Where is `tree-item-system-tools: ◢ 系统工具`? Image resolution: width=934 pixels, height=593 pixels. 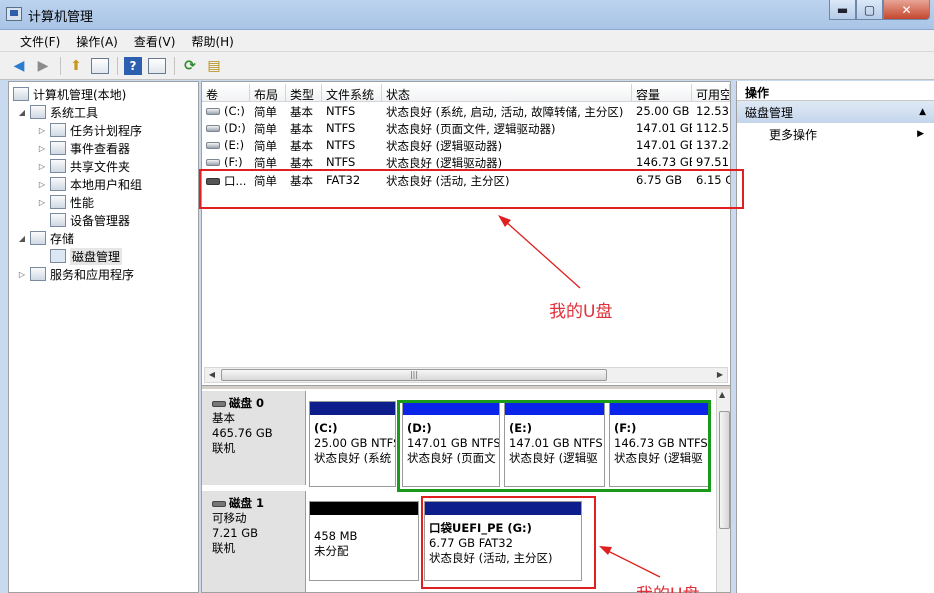 tree-item-system-tools: ◢ 系统工具 is located at coordinates (57, 112).